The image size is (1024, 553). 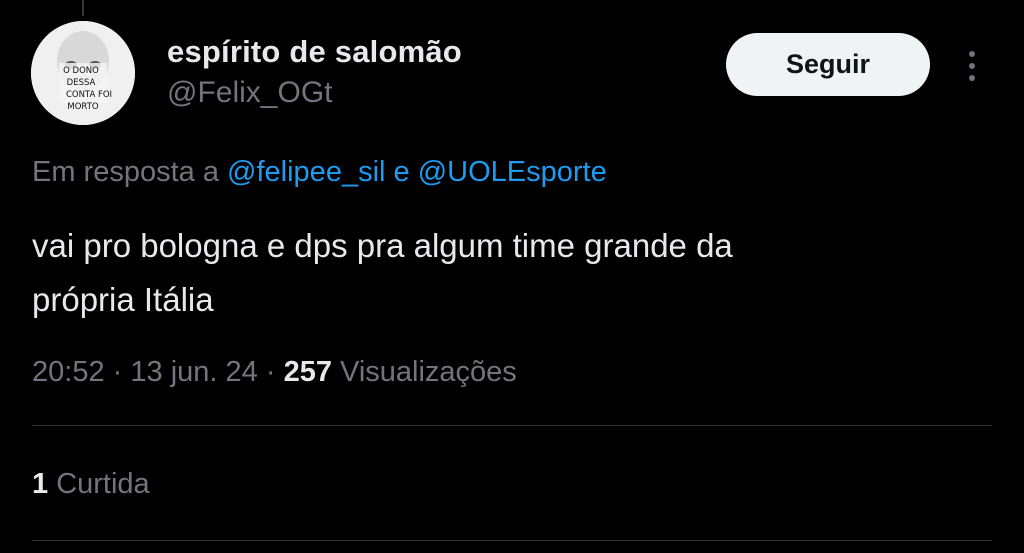 I want to click on avatar-caption-line: MORTO, so click(x=83, y=107).